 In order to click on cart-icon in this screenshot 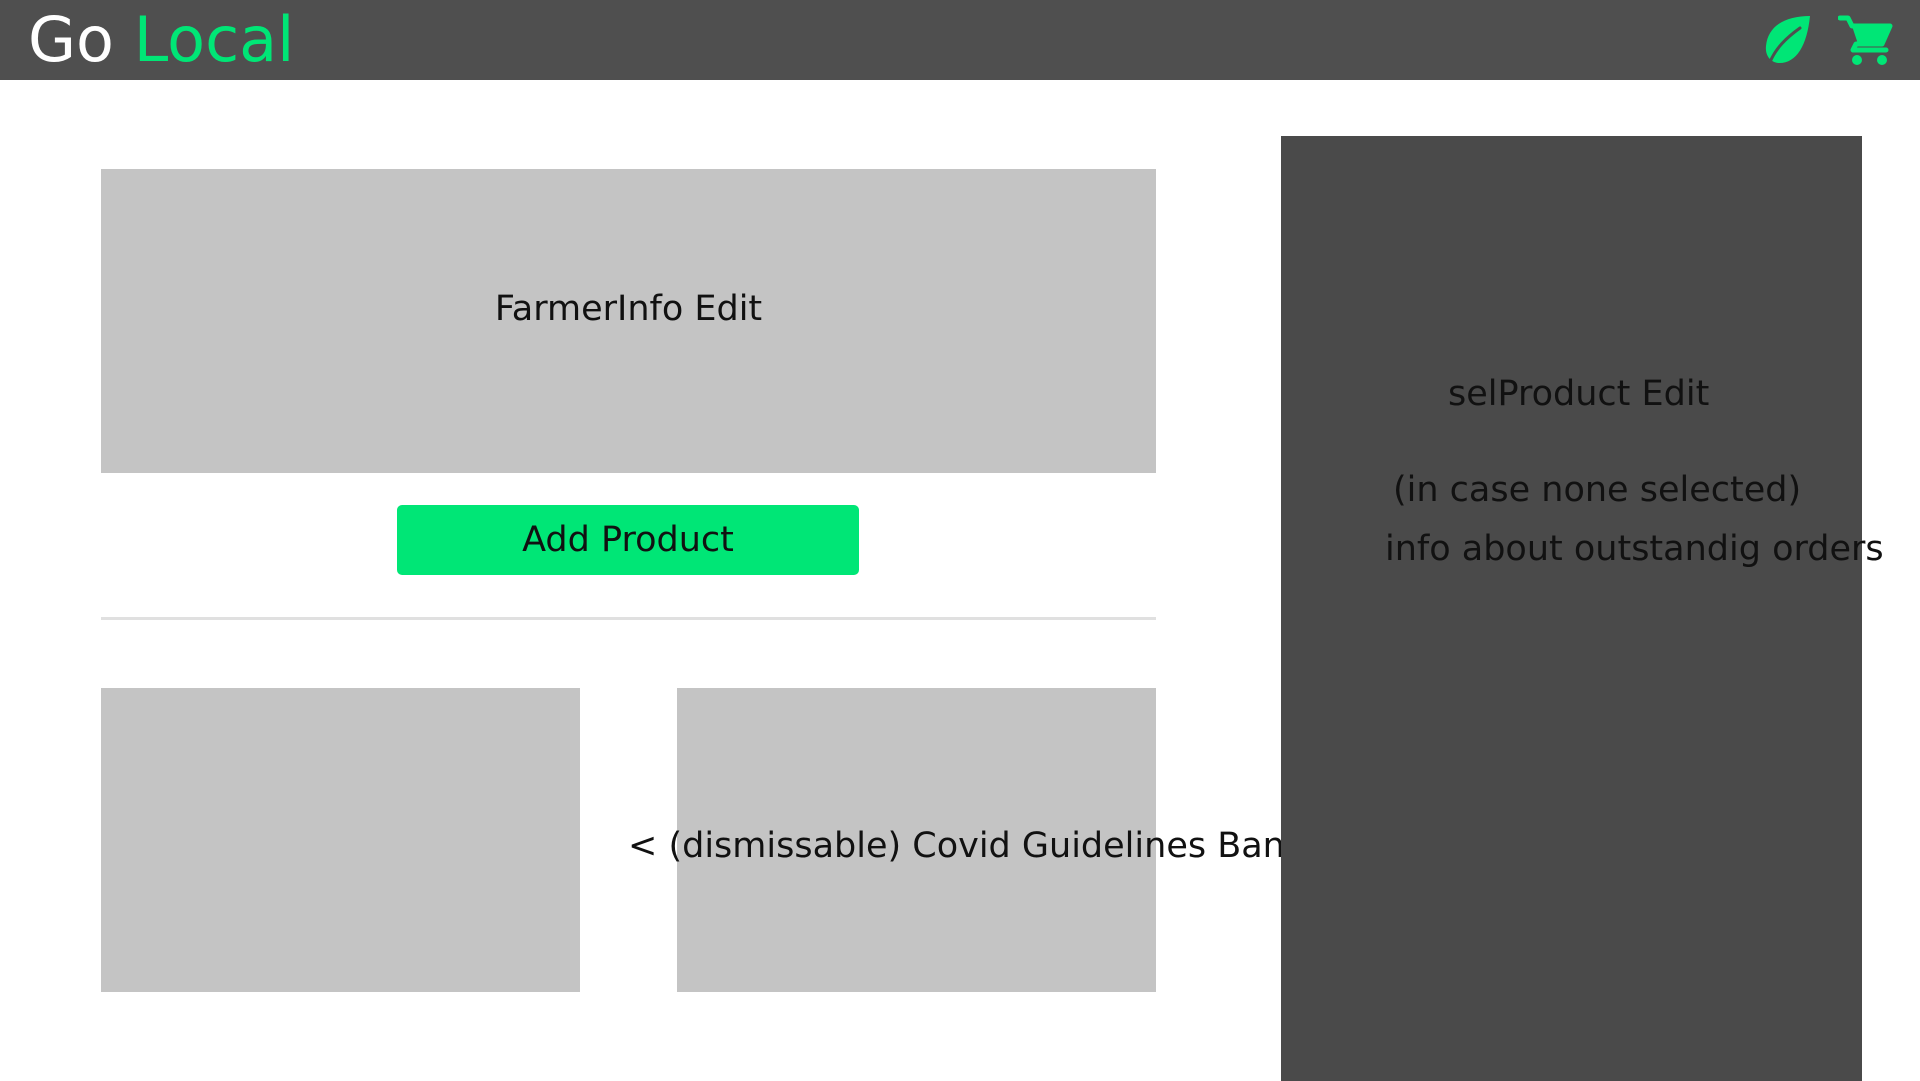, I will do `click(1866, 40)`.